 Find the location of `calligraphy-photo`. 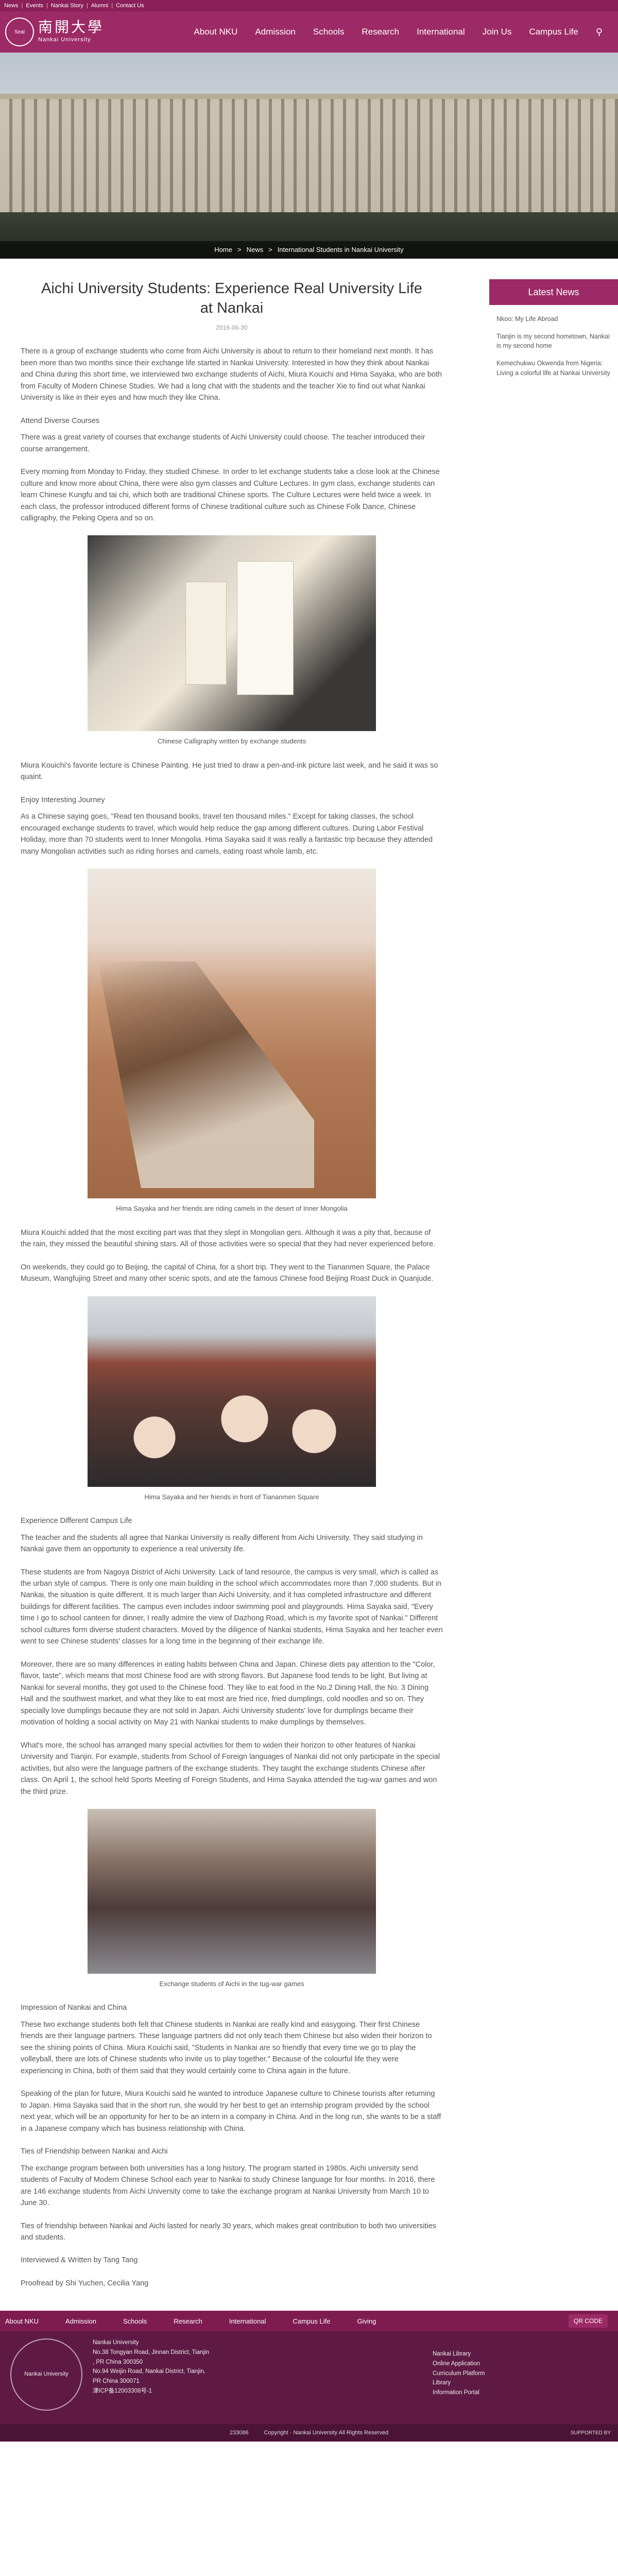

calligraphy-photo is located at coordinates (232, 633).